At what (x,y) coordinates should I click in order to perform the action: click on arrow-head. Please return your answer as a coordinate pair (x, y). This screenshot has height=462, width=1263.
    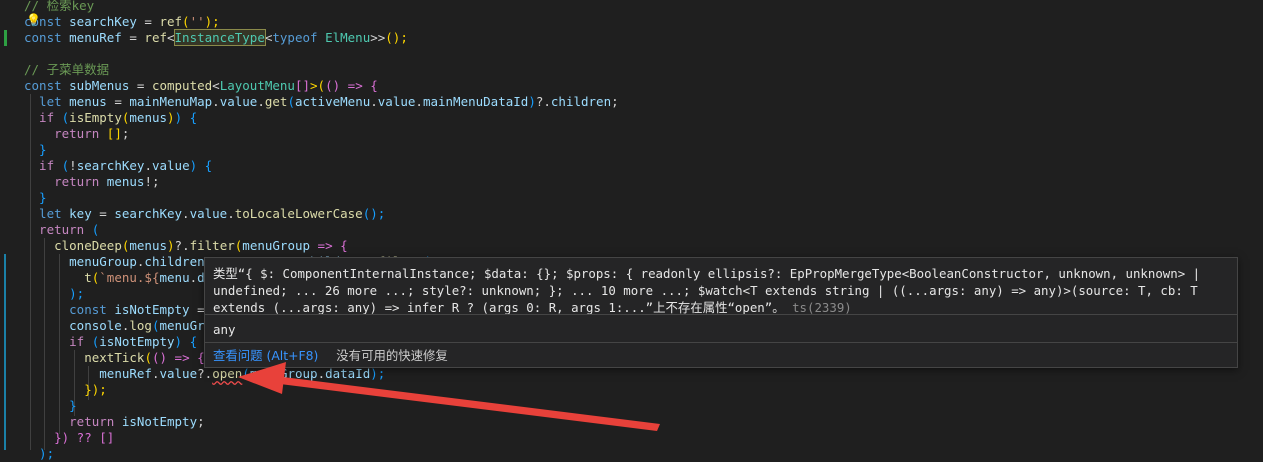
    Looking at the image, I should click on (262, 378).